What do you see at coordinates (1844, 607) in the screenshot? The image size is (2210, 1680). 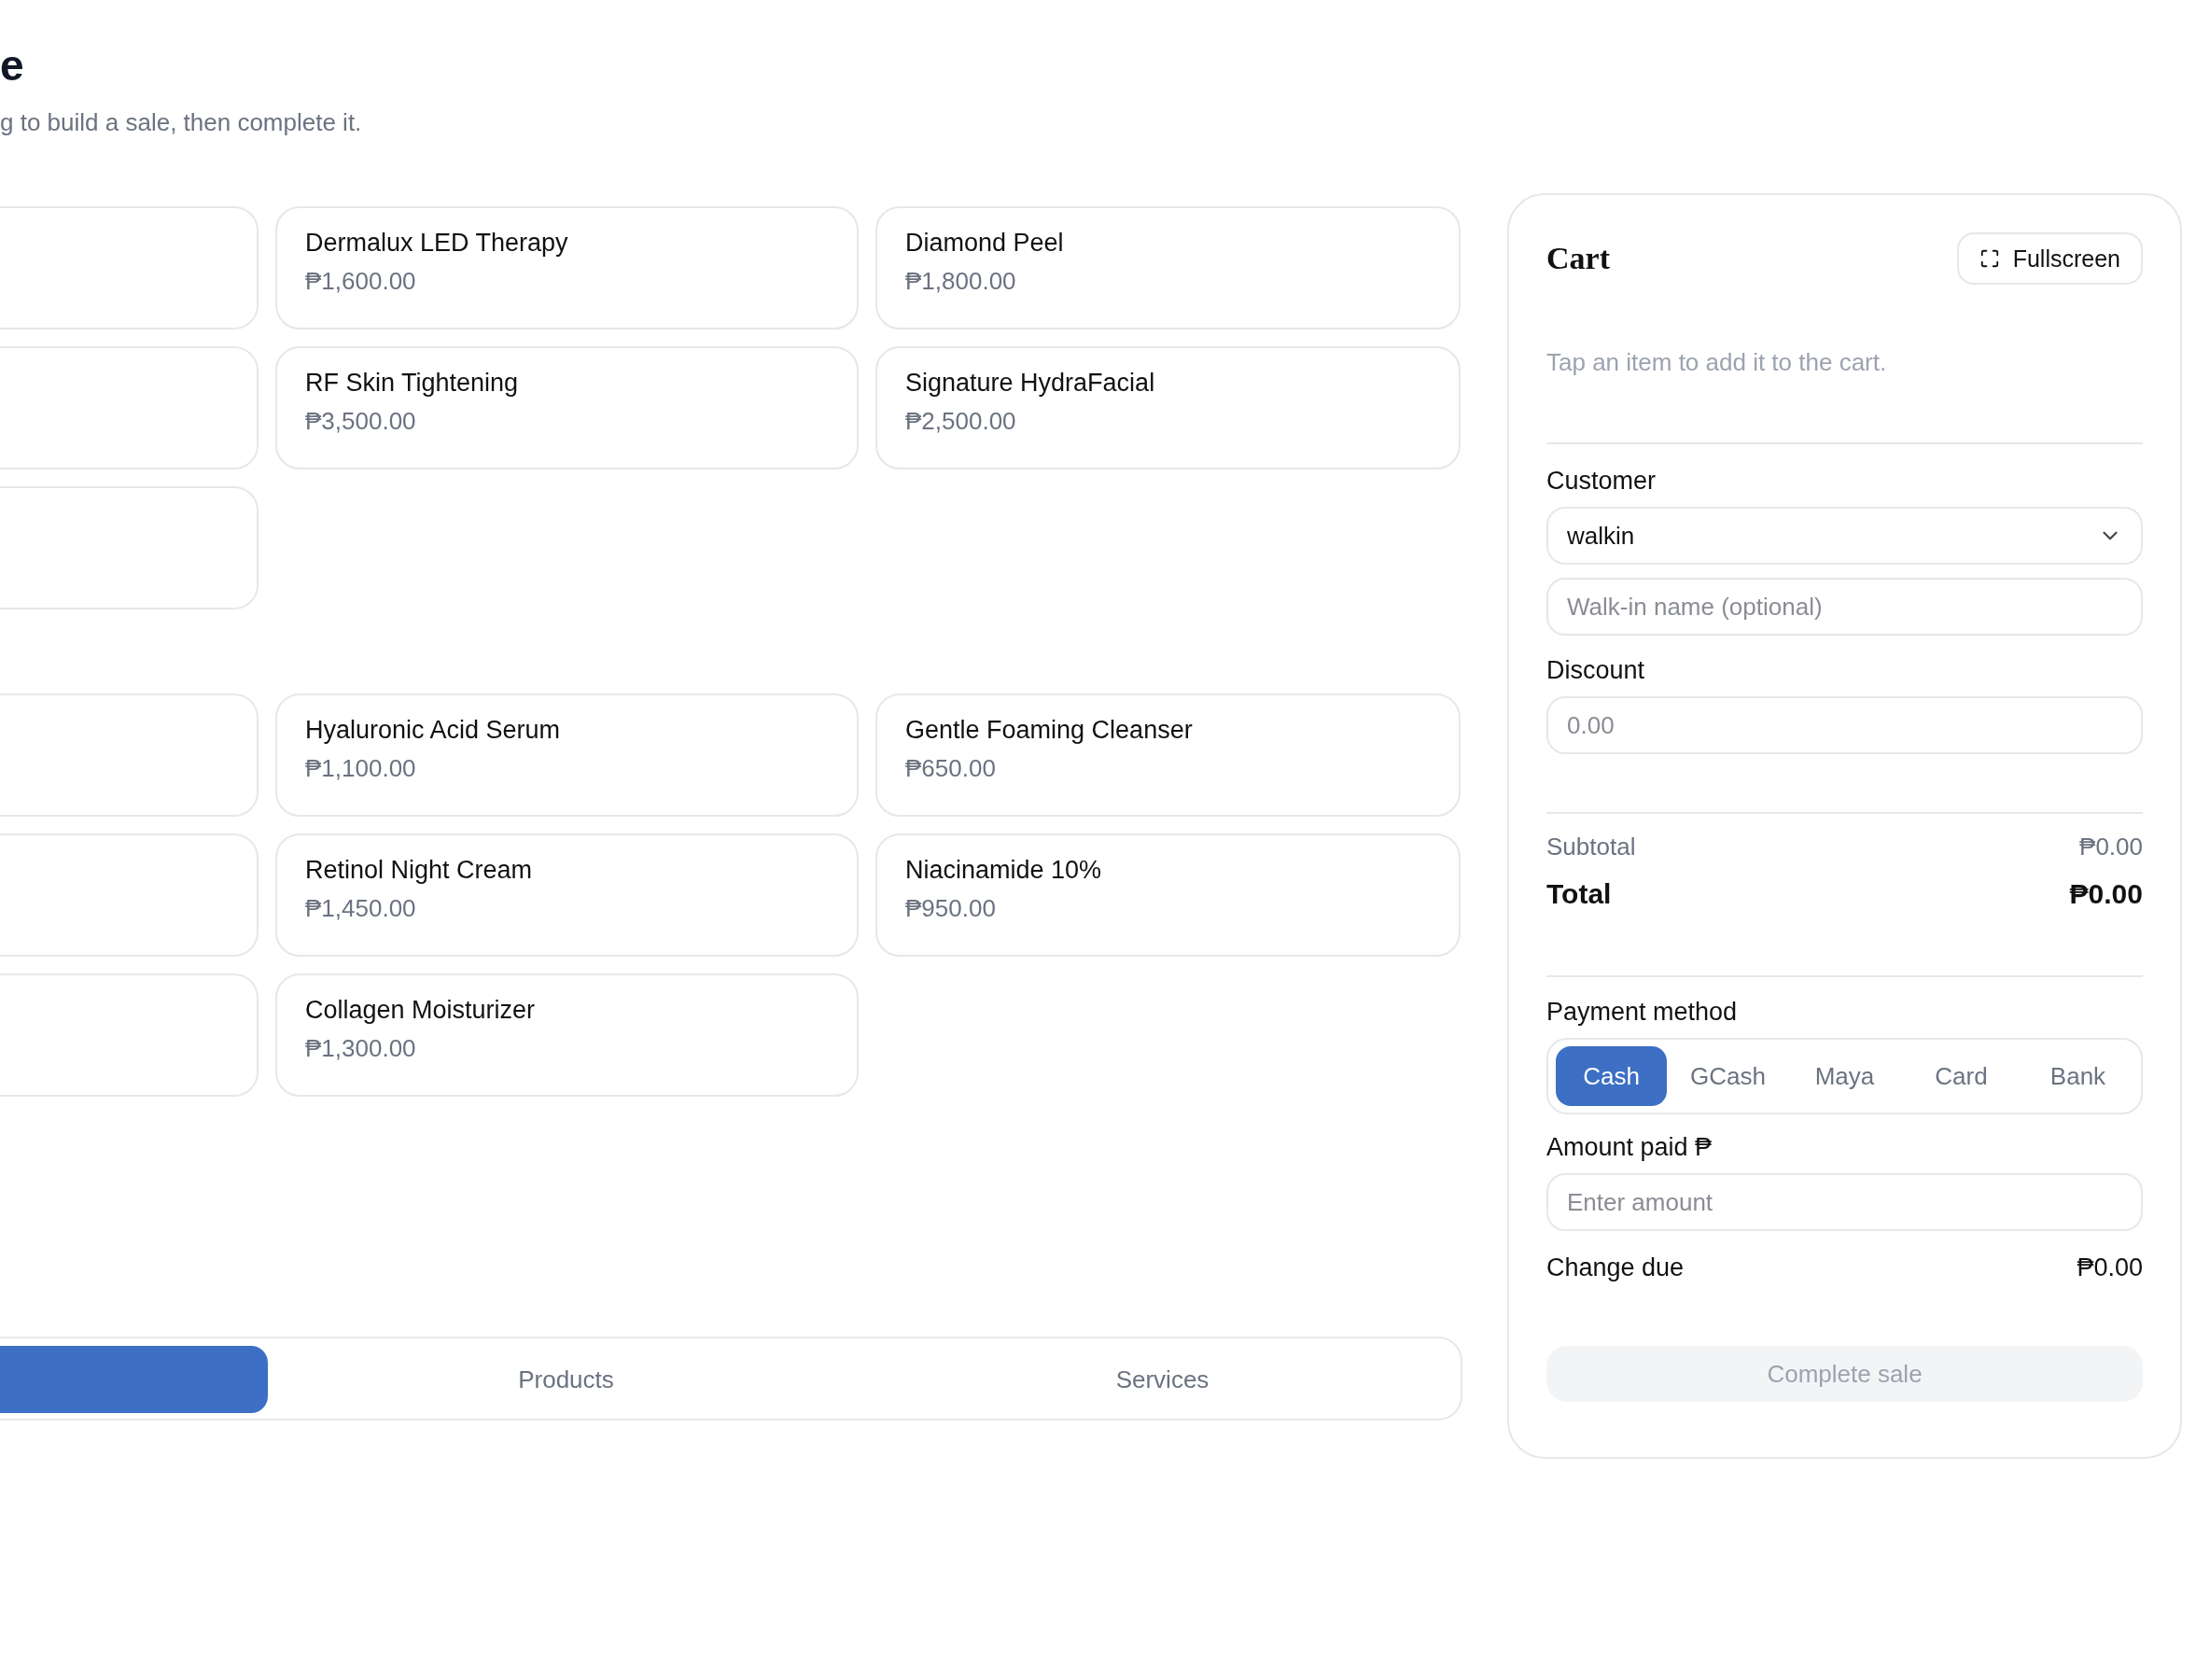 I see `walk-in-name-field: Walk-in name (optional)` at bounding box center [1844, 607].